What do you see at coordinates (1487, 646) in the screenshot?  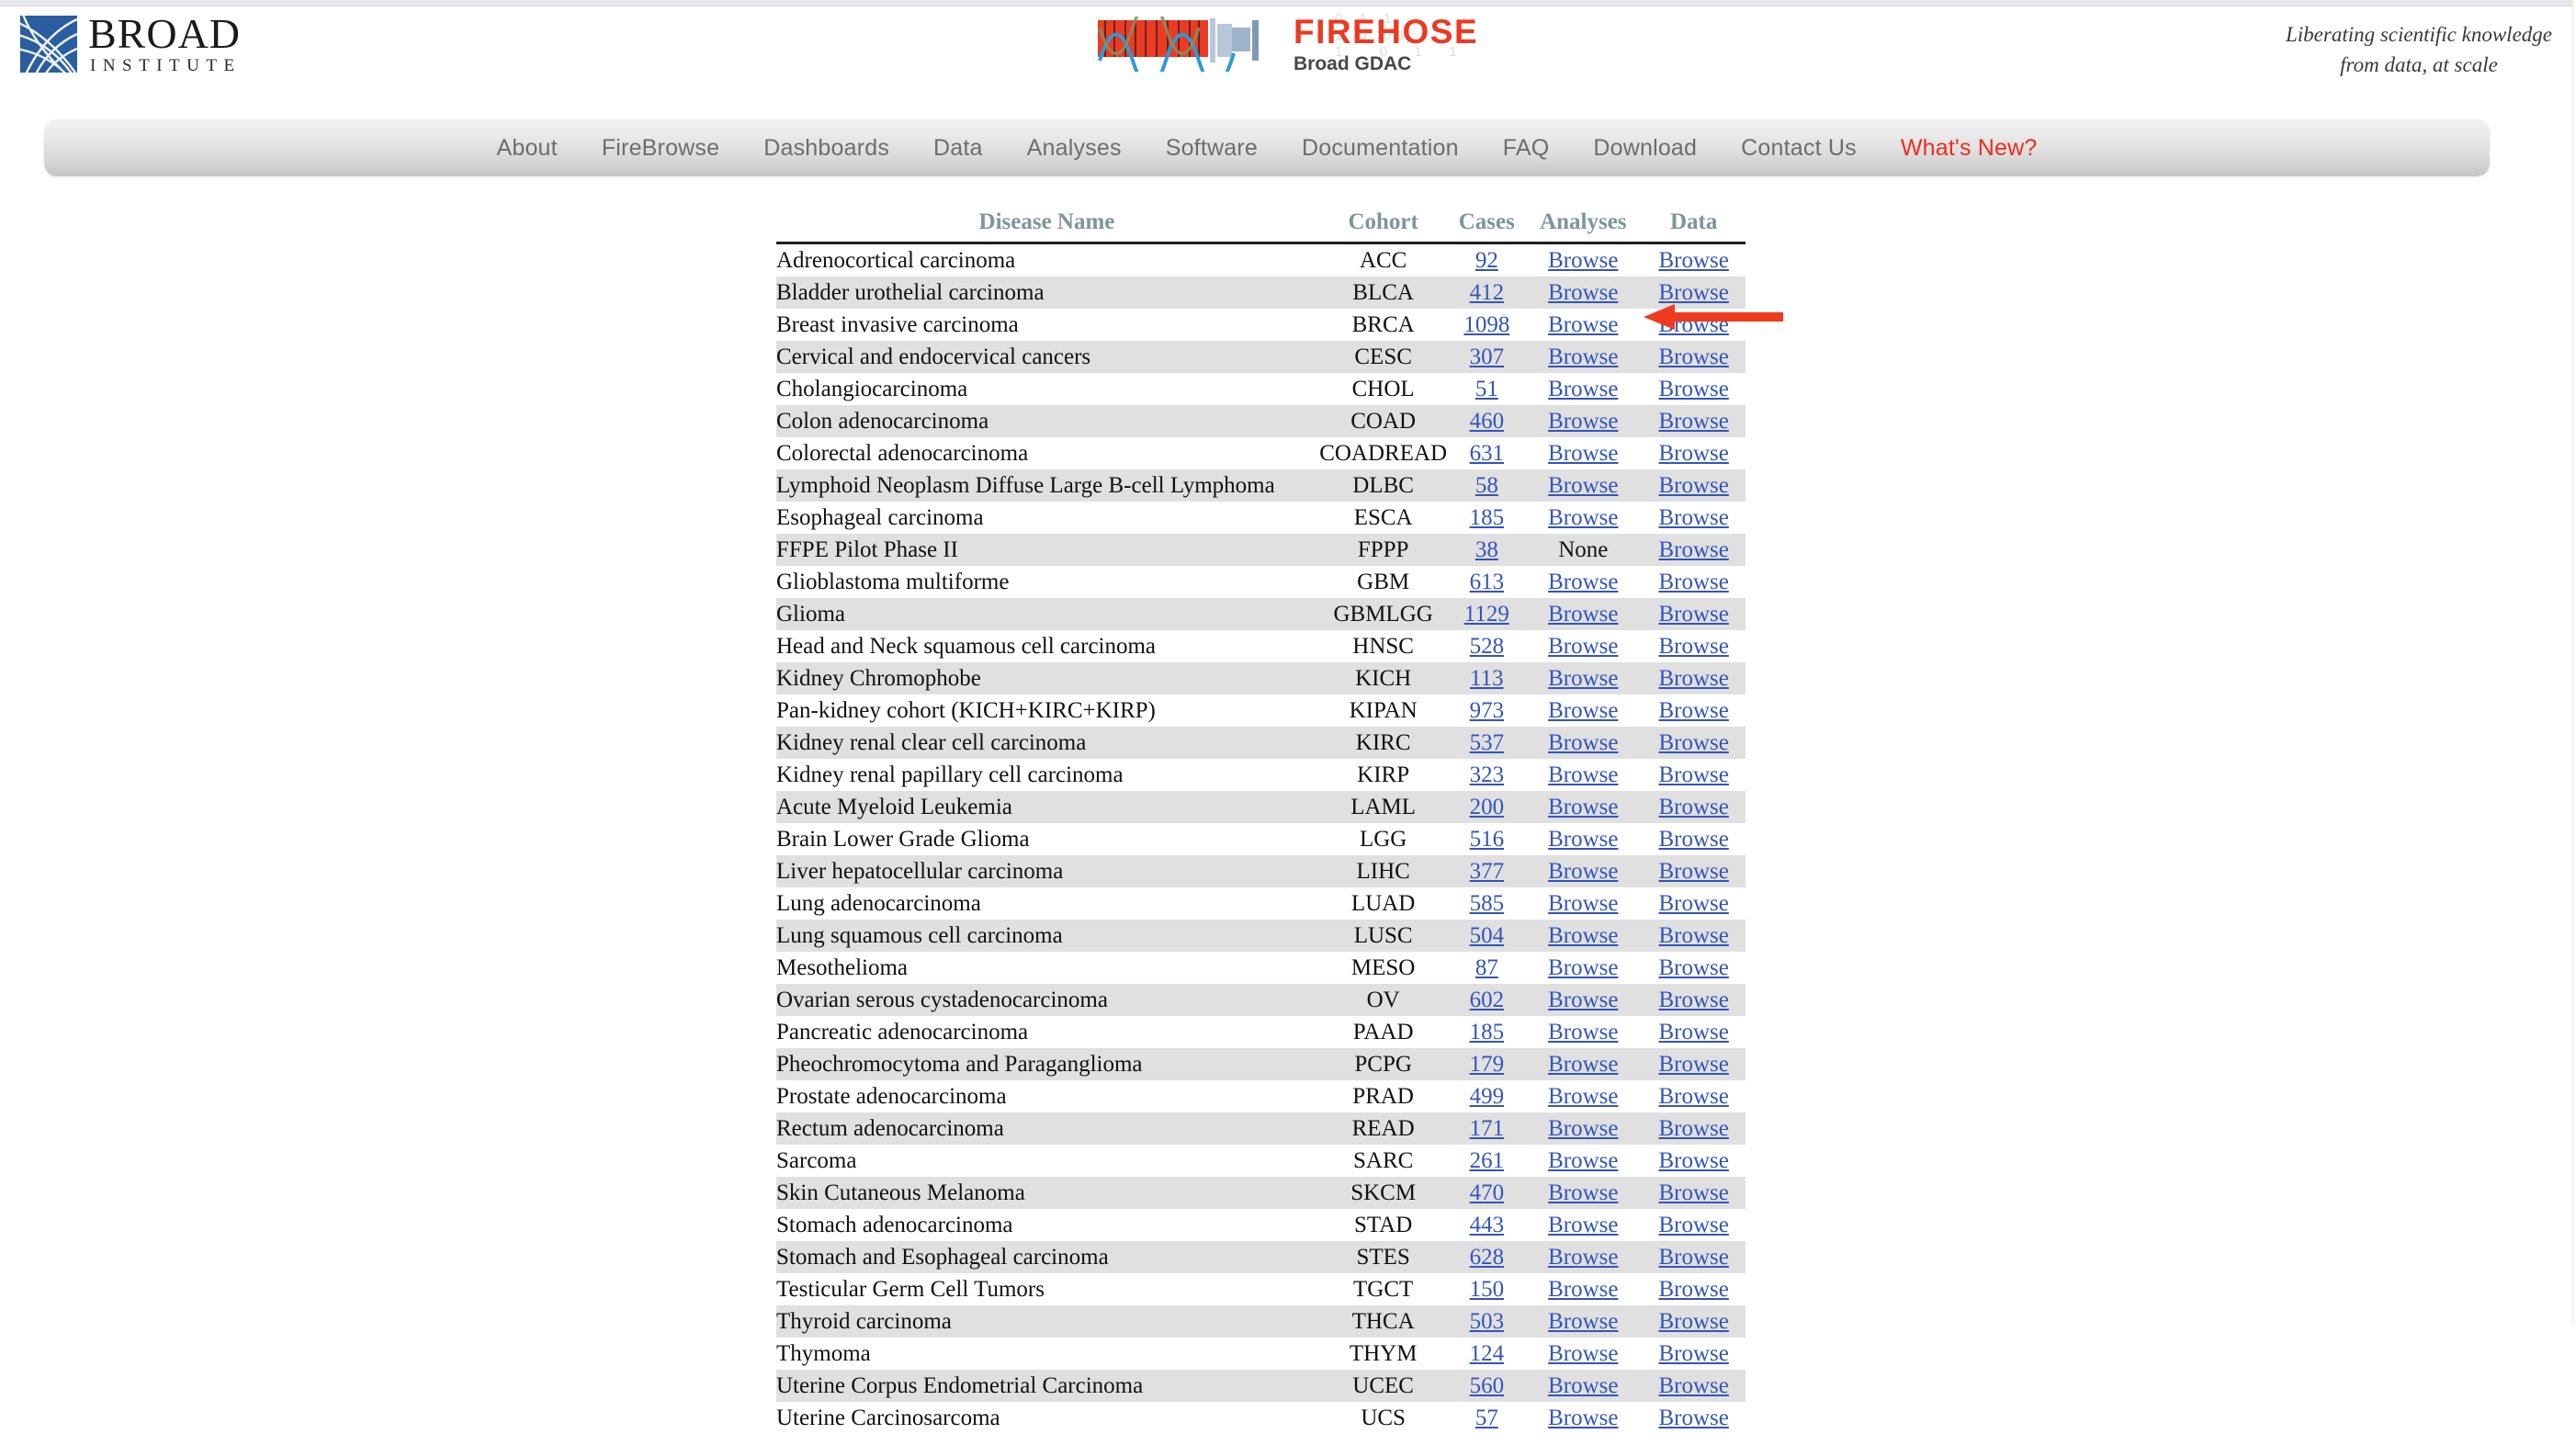 I see `cases-count-link: 528` at bounding box center [1487, 646].